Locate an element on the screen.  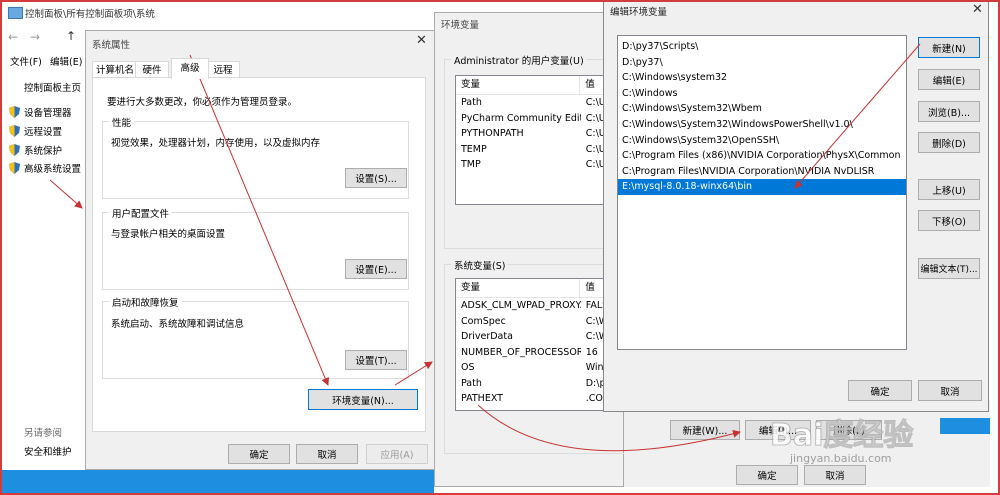
arrow-new-to-path is located at coordinates (857, 116).